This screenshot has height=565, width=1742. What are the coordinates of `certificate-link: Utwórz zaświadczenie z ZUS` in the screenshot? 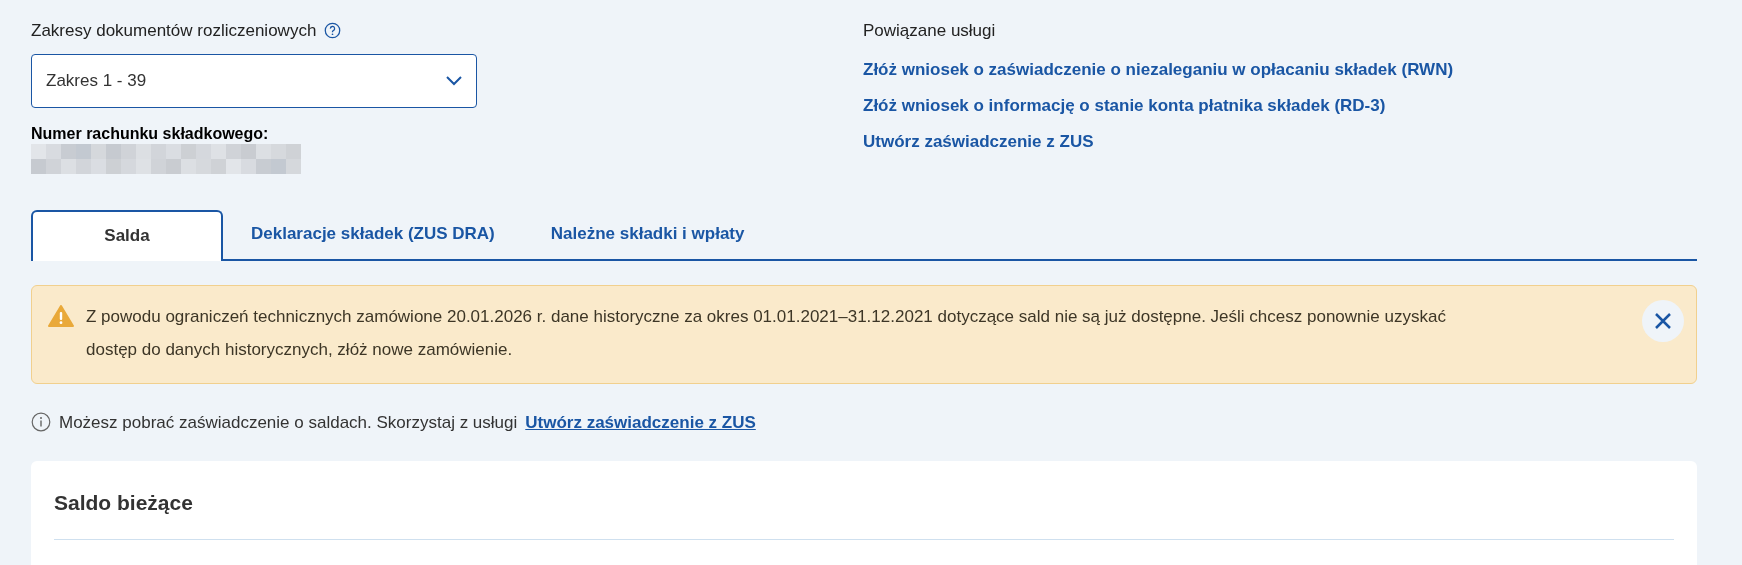 It's located at (640, 422).